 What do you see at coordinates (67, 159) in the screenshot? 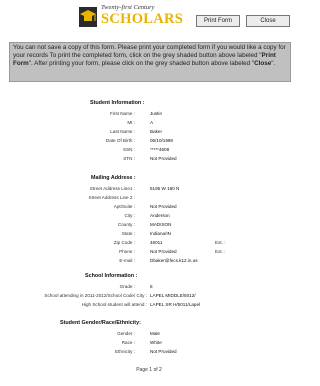
I see `stn-label-row: STN :` at bounding box center [67, 159].